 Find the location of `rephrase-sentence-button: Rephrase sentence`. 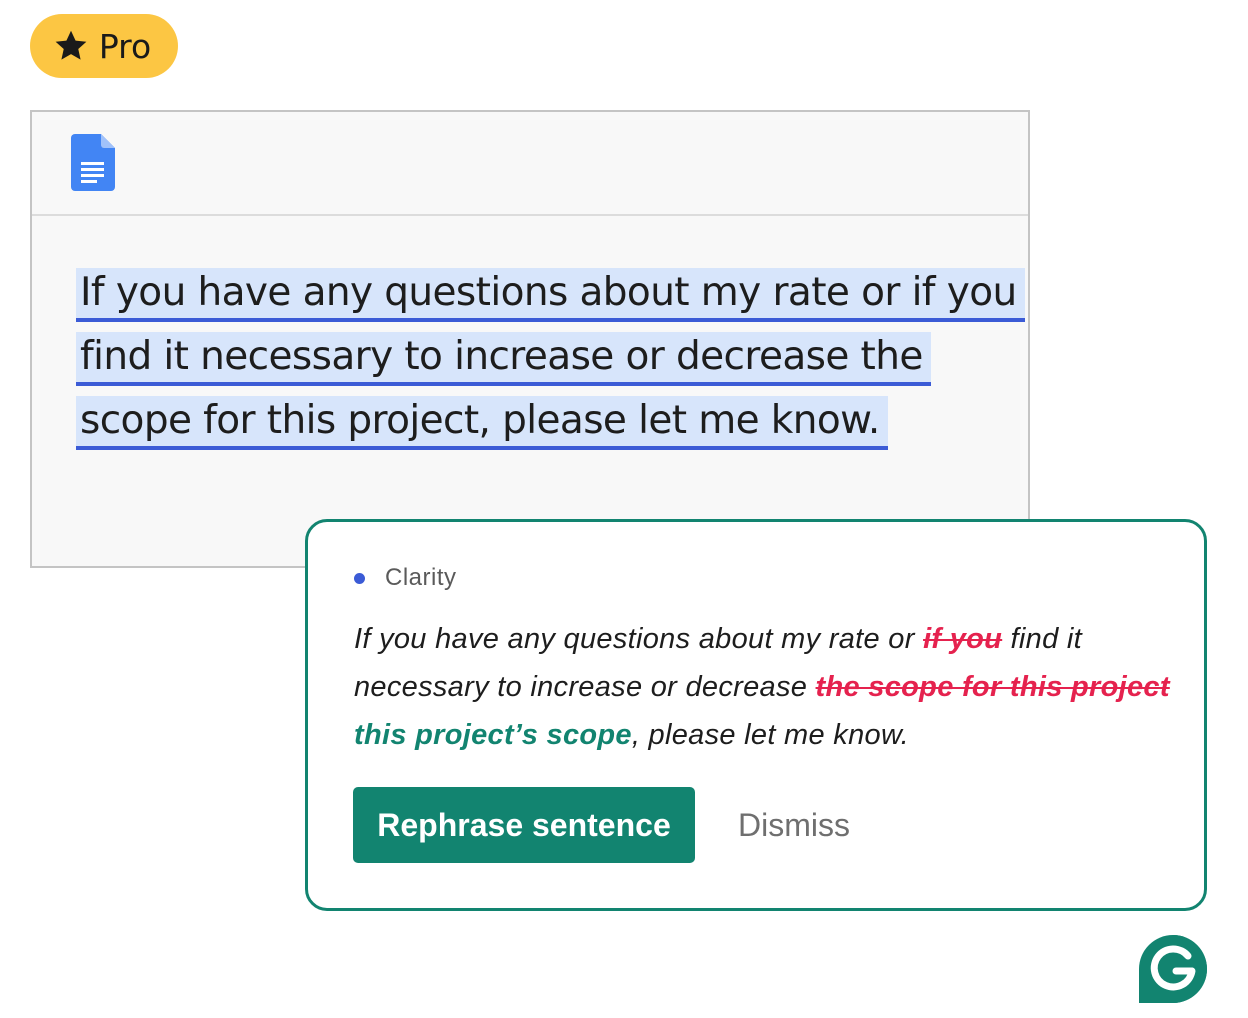

rephrase-sentence-button: Rephrase sentence is located at coordinates (524, 825).